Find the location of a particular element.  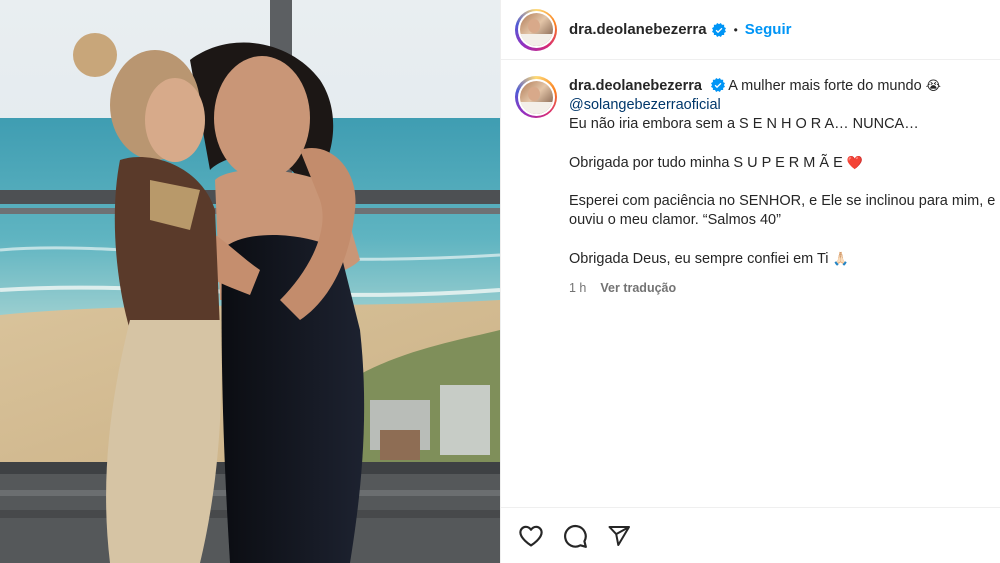

comment-icon is located at coordinates (575, 536).